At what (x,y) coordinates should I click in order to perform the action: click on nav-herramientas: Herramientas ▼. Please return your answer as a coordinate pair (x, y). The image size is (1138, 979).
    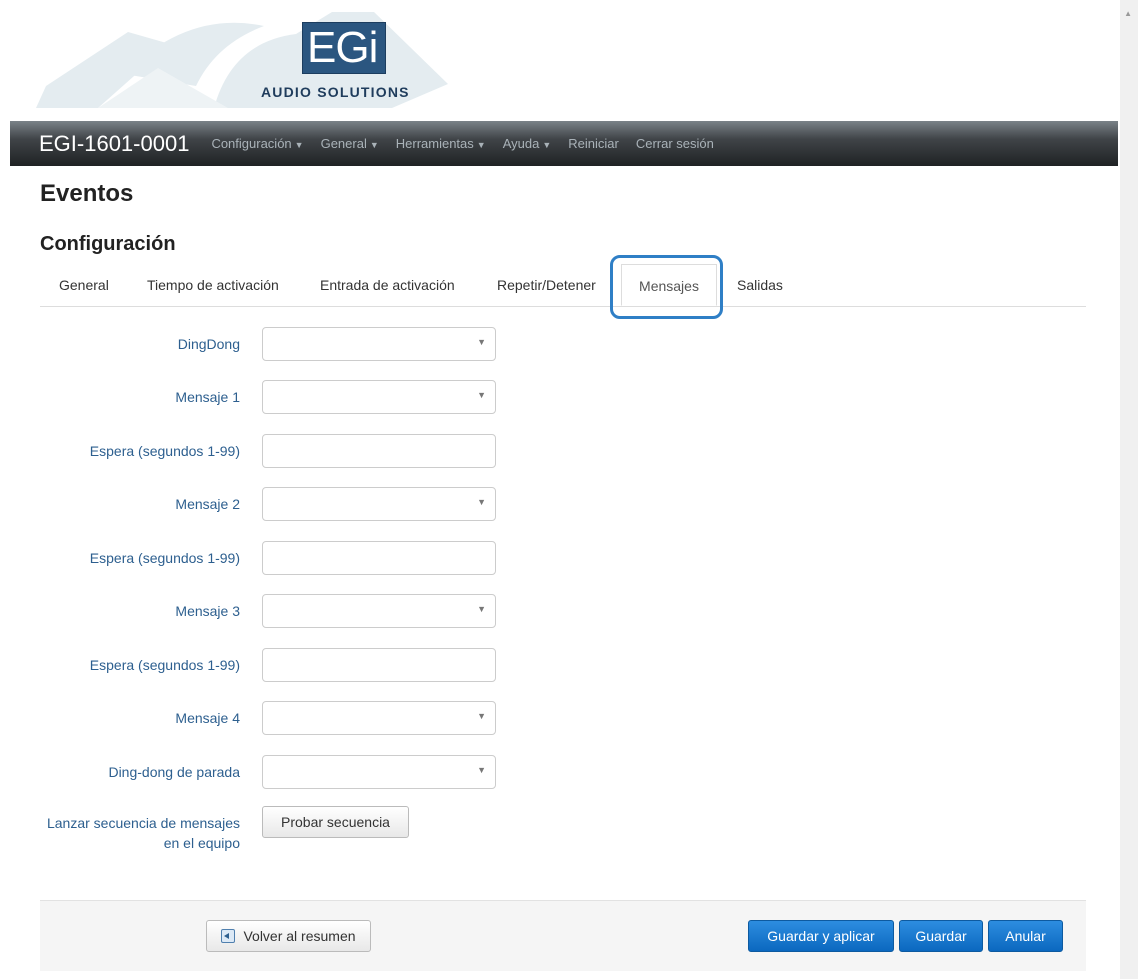
    Looking at the image, I should click on (441, 143).